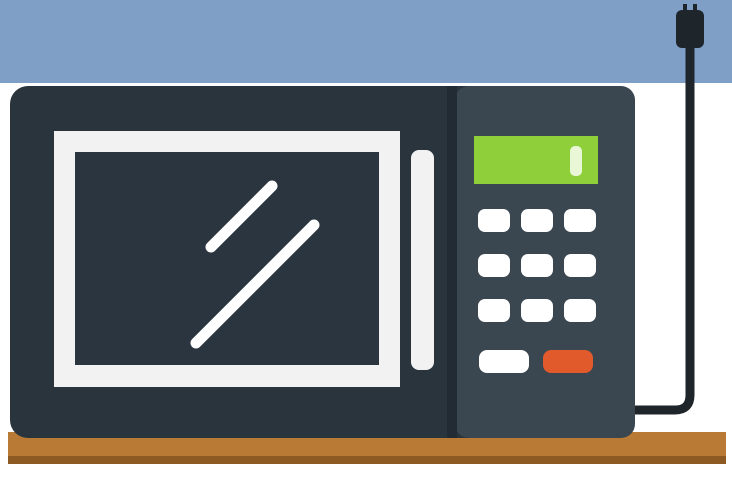  I want to click on start-button, so click(568, 361).